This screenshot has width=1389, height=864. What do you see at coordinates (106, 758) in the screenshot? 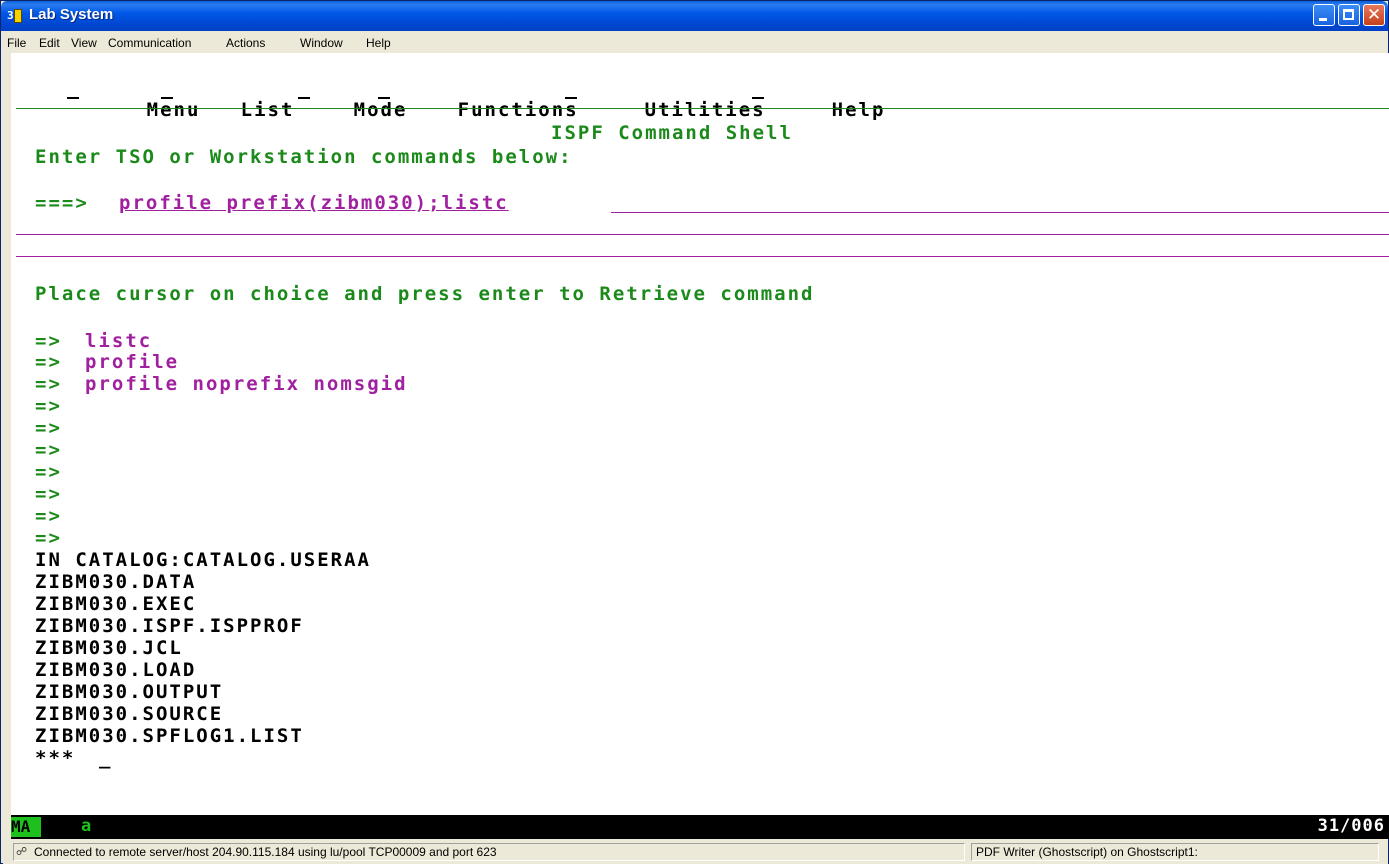
I see `text-cursor: _` at bounding box center [106, 758].